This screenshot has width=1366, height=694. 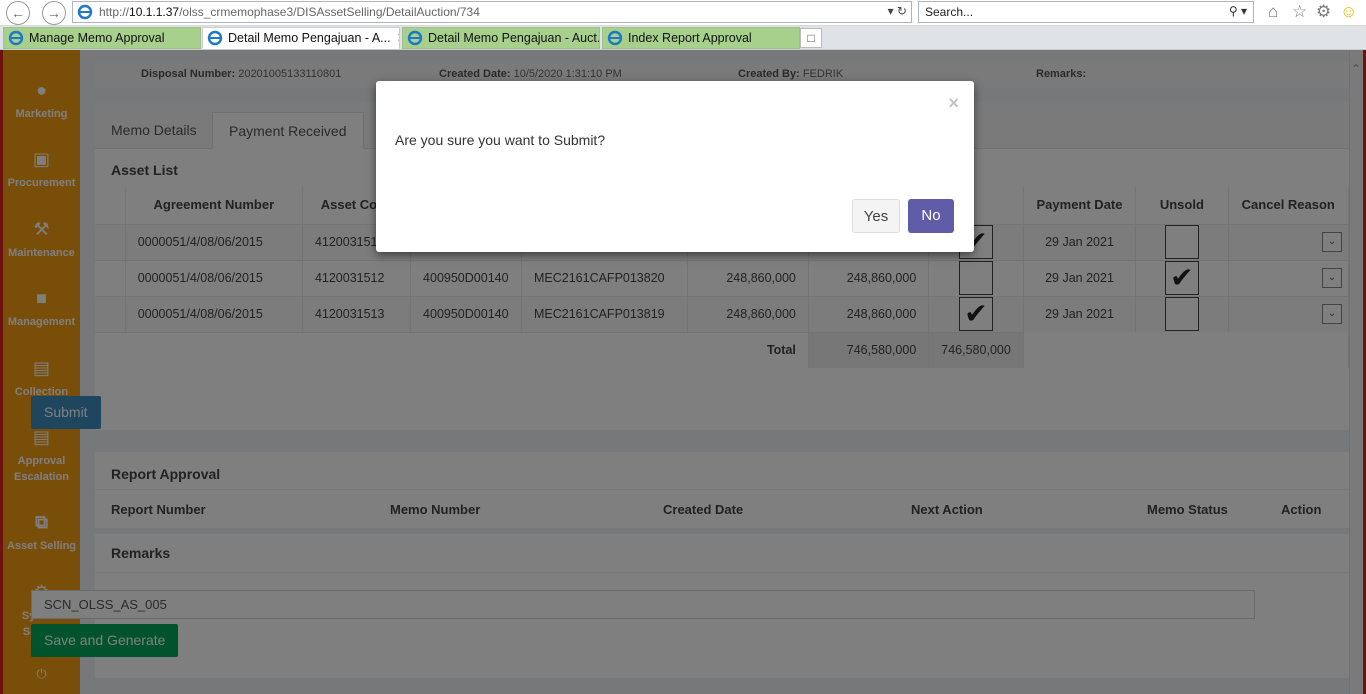 What do you see at coordinates (897, 11) in the screenshot?
I see `refresh-icon: ▾ ↻` at bounding box center [897, 11].